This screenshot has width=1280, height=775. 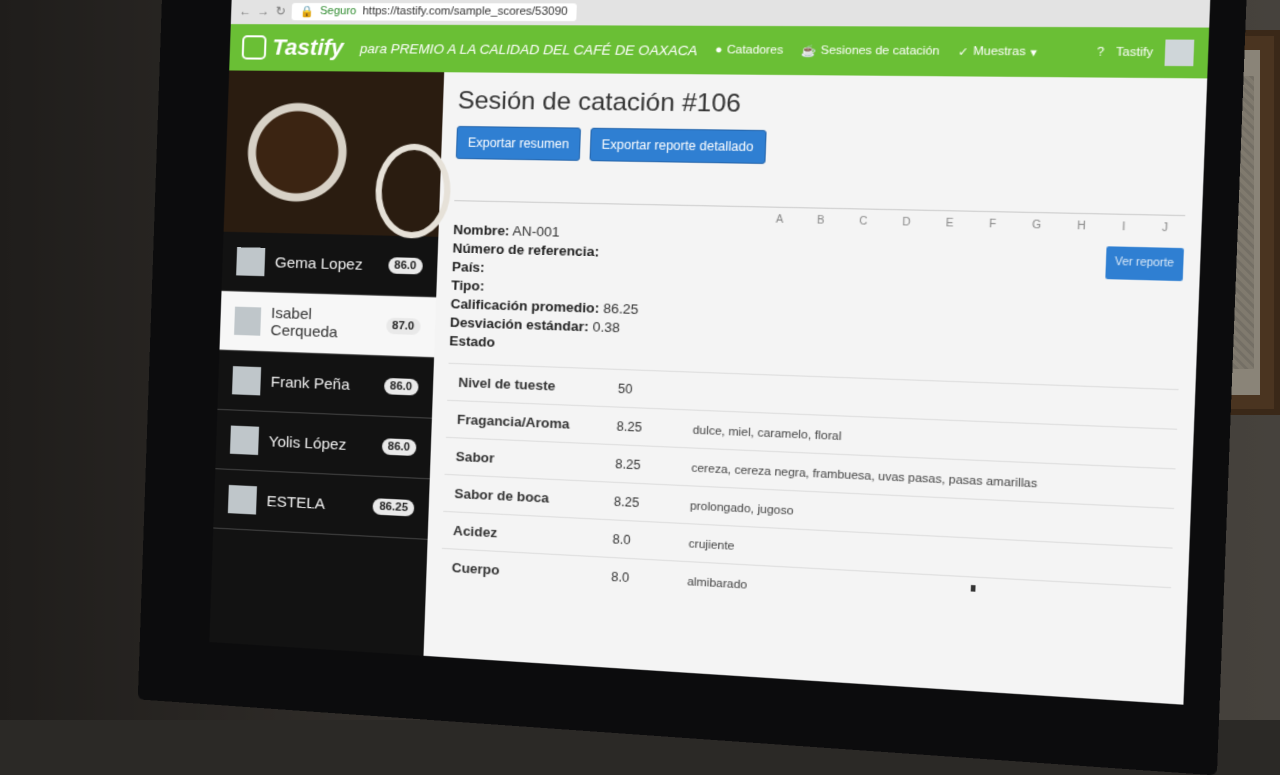 What do you see at coordinates (621, 309) in the screenshot?
I see `calificacion-value: 86.25` at bounding box center [621, 309].